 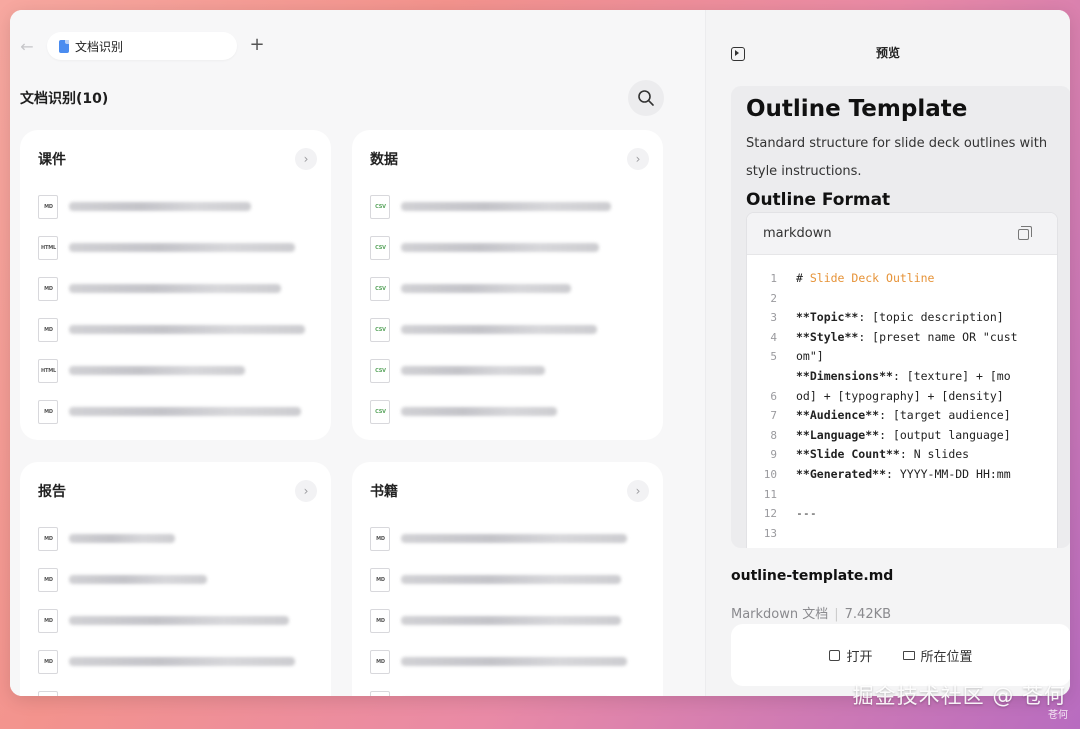 I want to click on category-card-courseware: 课件 › MD HTML MD MD HTML MD, so click(x=175, y=285).